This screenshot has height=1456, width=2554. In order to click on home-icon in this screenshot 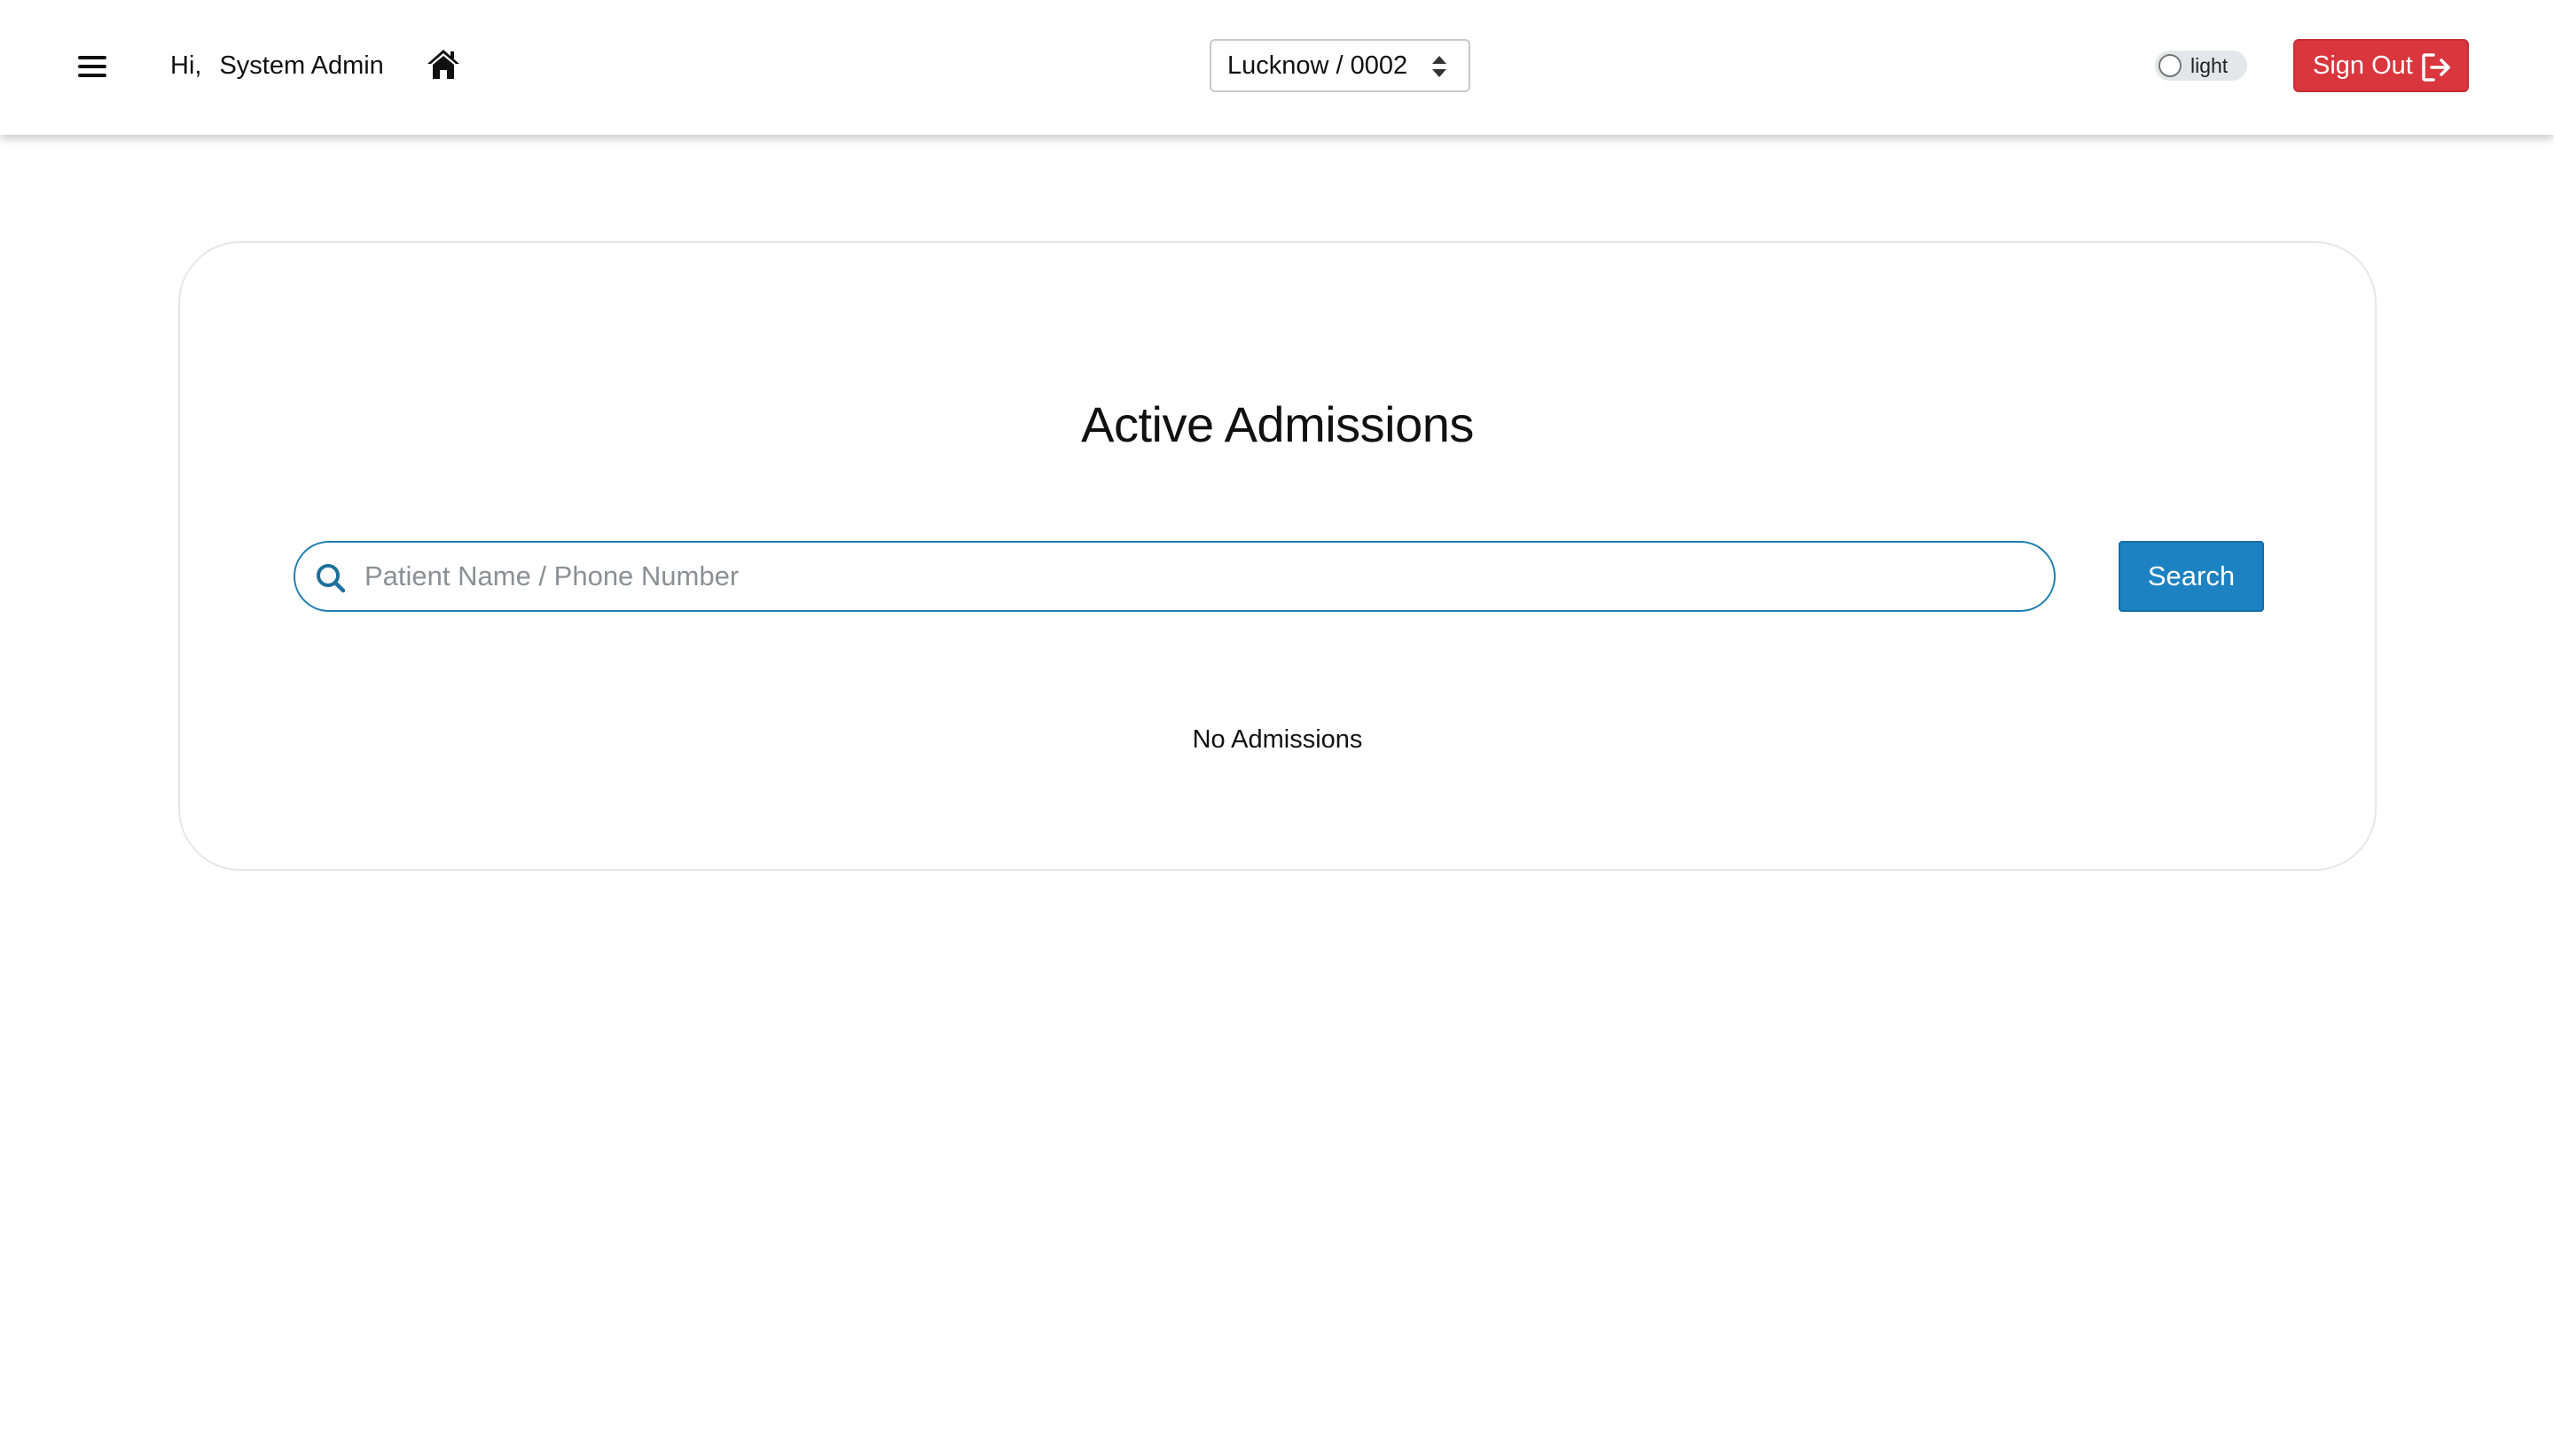, I will do `click(443, 64)`.